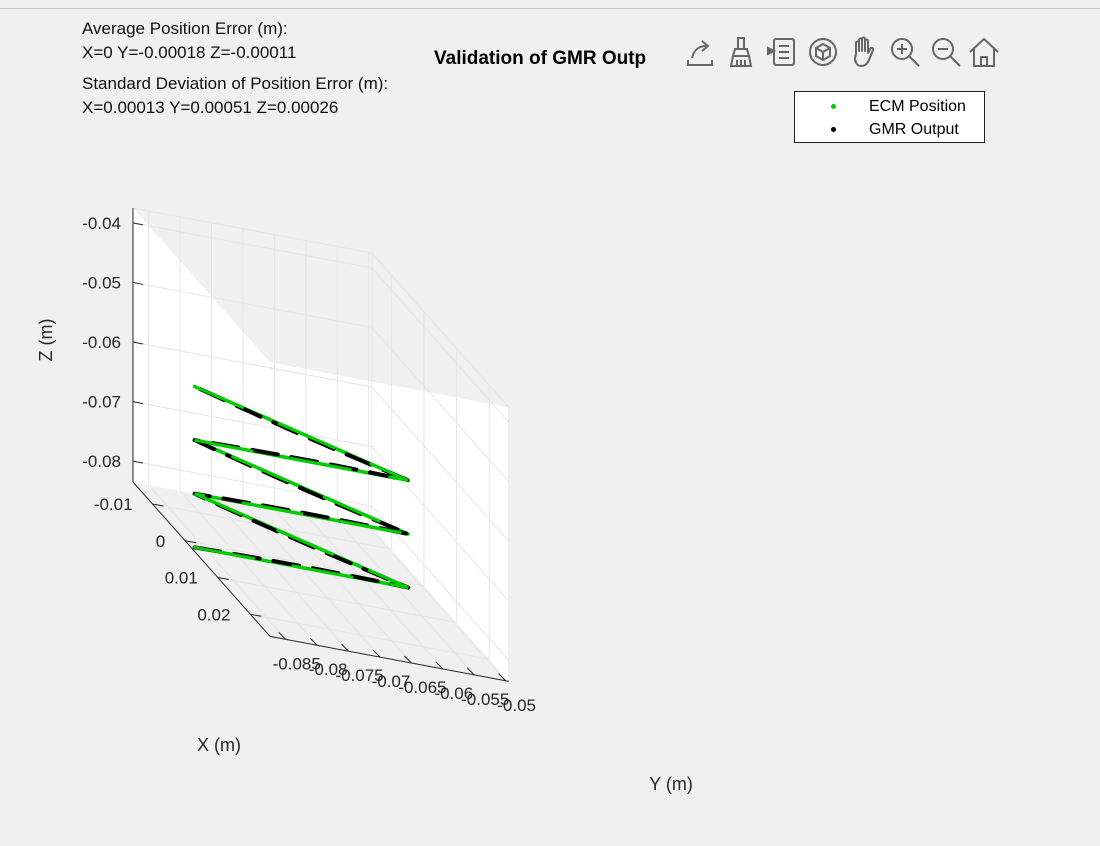  I want to click on y-tick-label-7: -0.05, so click(516, 705).